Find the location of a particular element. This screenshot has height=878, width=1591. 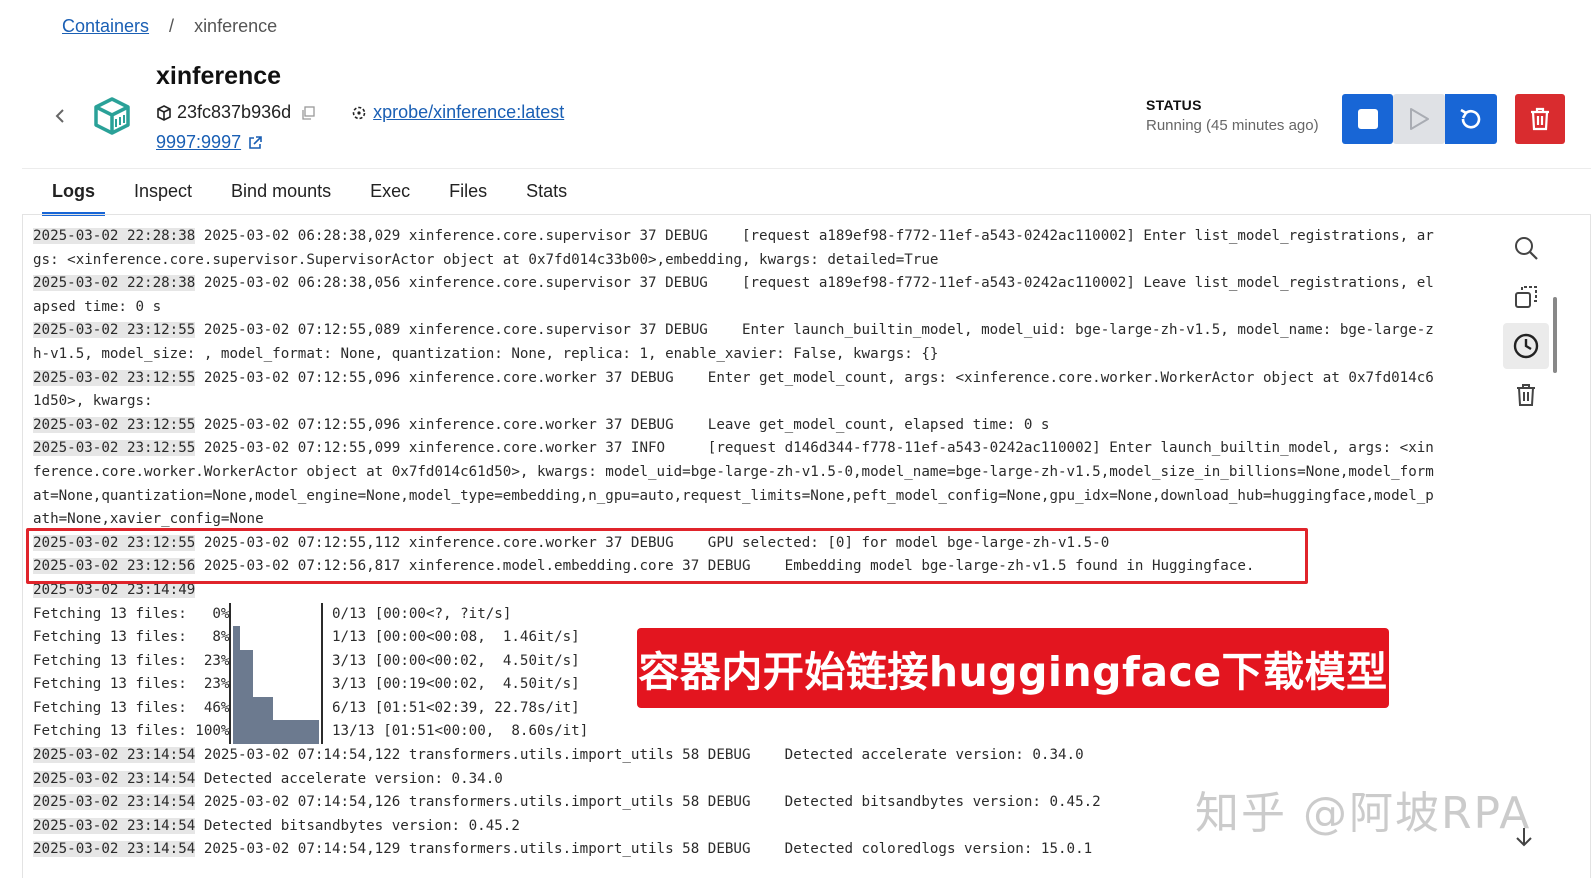

progress-label: Fetching 13 files: 8% is located at coordinates (131, 637).